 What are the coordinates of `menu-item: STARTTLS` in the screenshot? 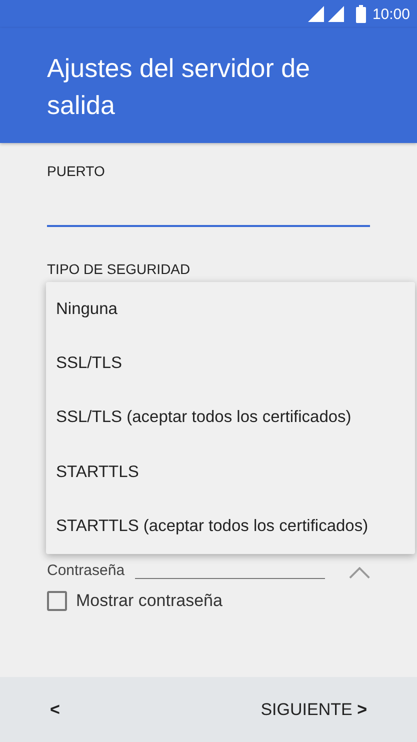 It's located at (92, 472).